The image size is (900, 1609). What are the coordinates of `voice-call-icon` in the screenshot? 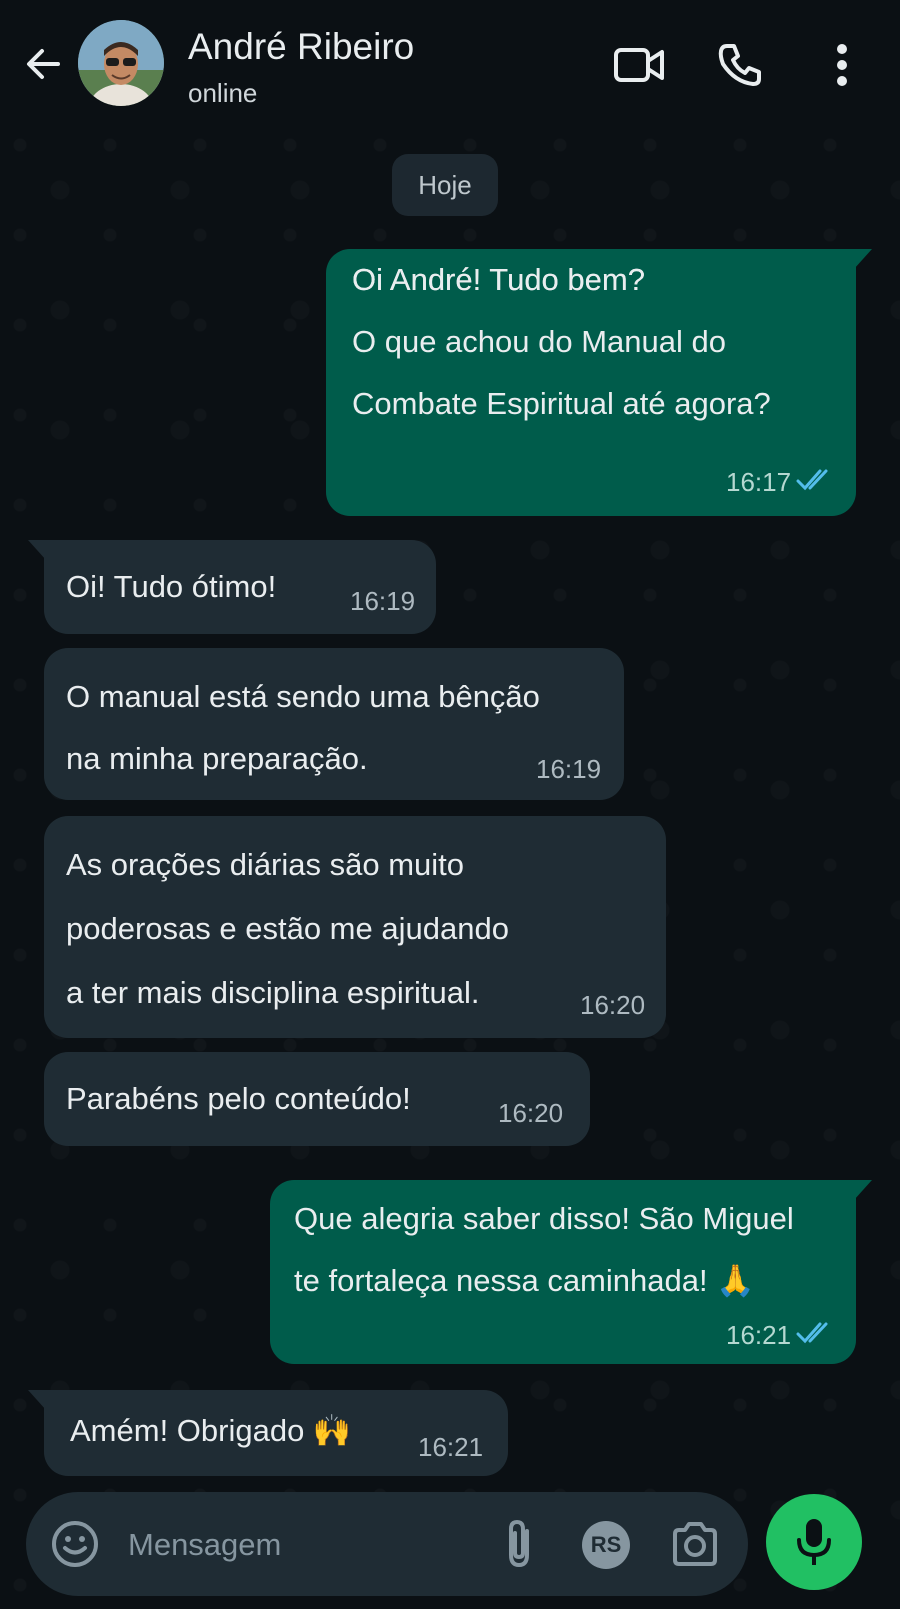 It's located at (739, 65).